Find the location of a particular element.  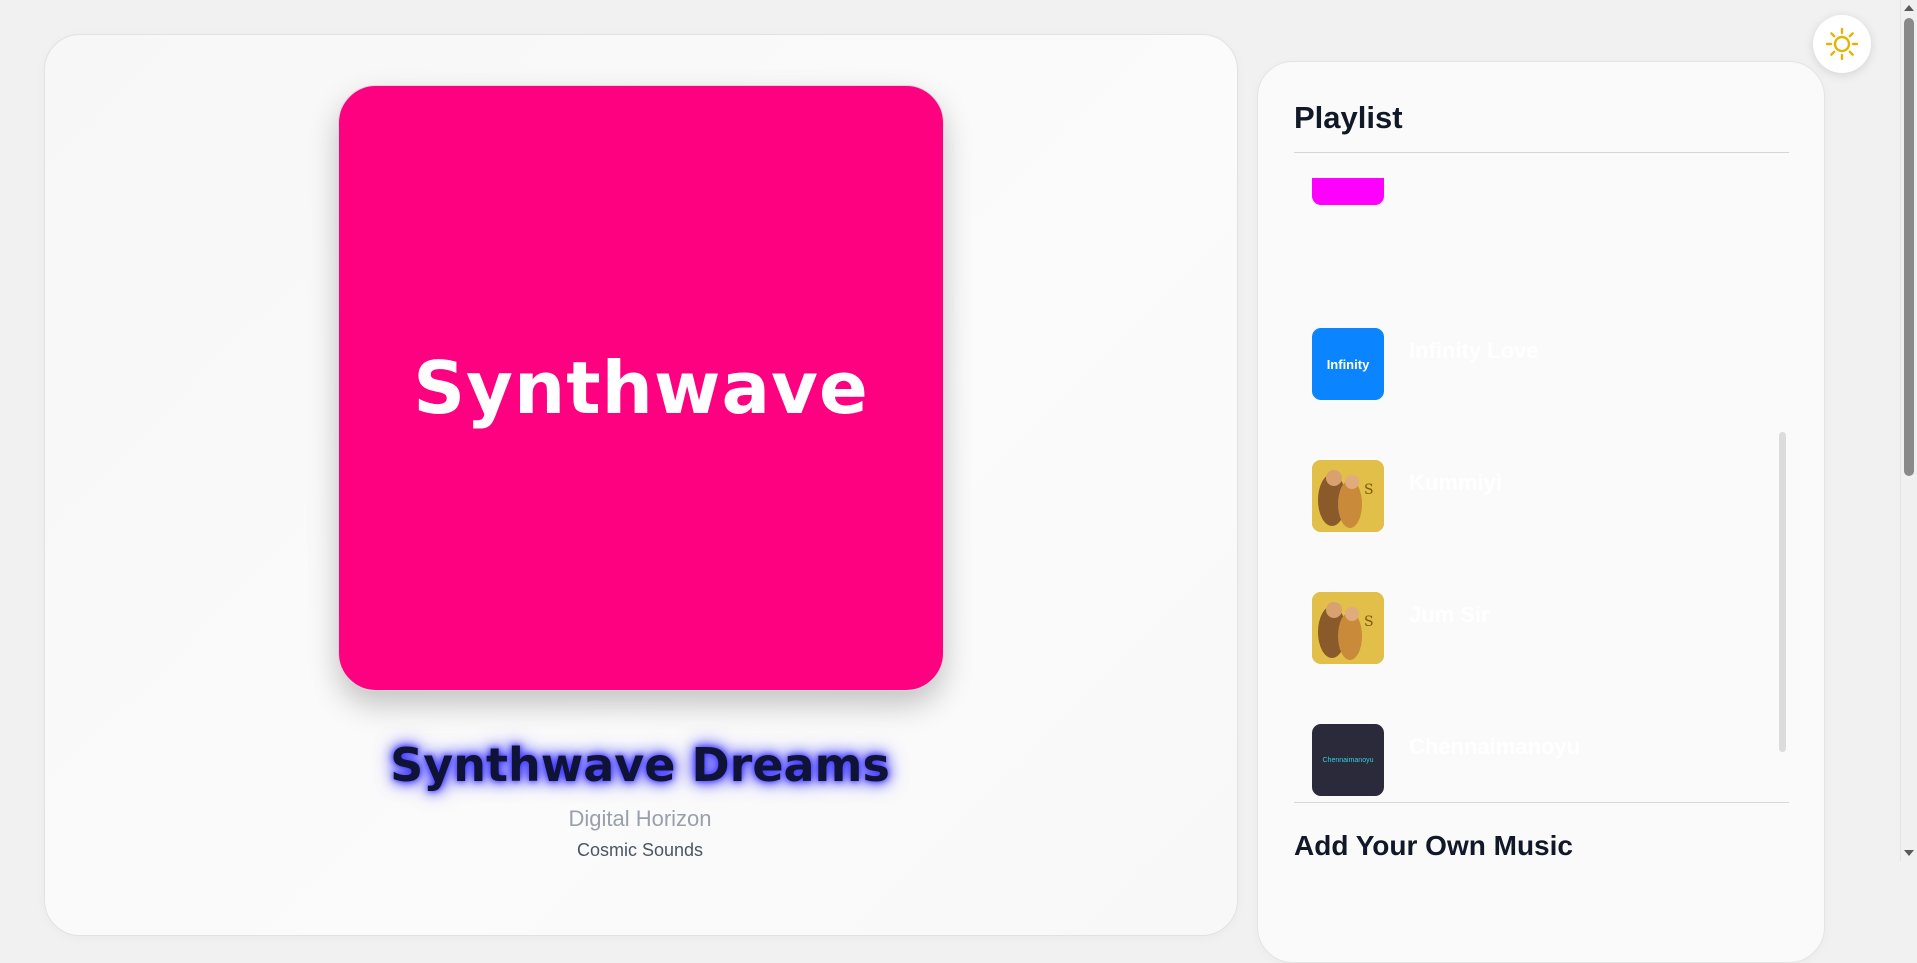

track-thumbnail: Chennaimanoyu is located at coordinates (1348, 760).